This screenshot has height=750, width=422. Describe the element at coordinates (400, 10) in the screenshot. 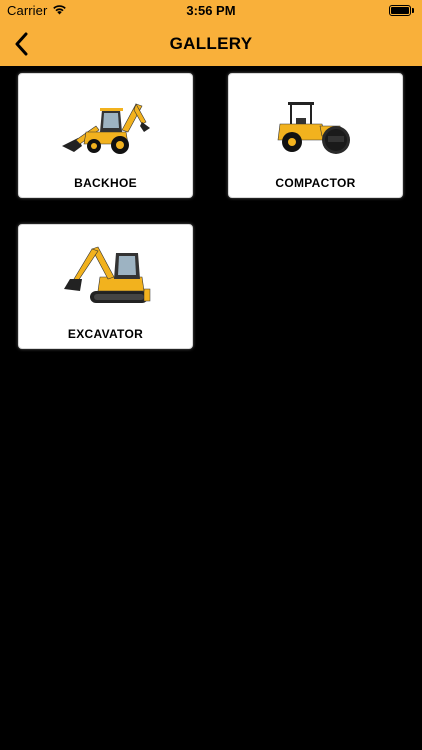

I see `battery-icon` at that location.